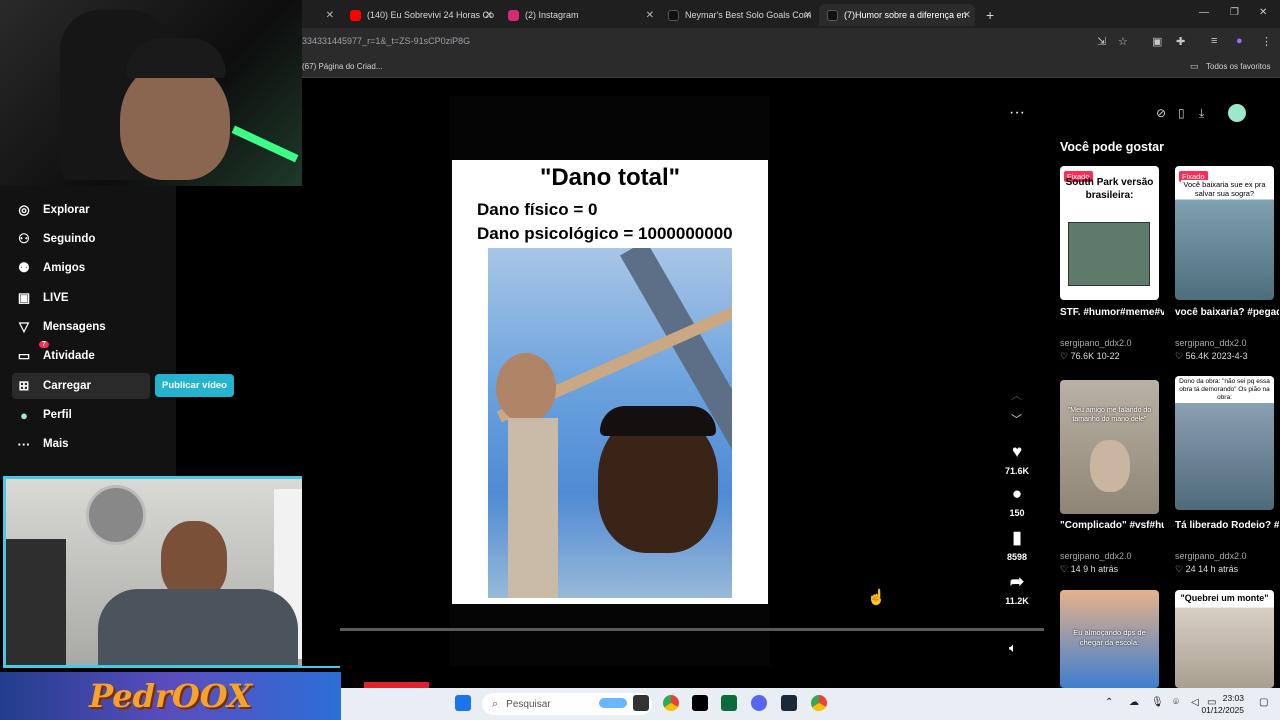  Describe the element at coordinates (386, 41) in the screenshot. I see `url-text: 334331445977_r=1&_t=ZS-91sCP0ziP8G` at that location.